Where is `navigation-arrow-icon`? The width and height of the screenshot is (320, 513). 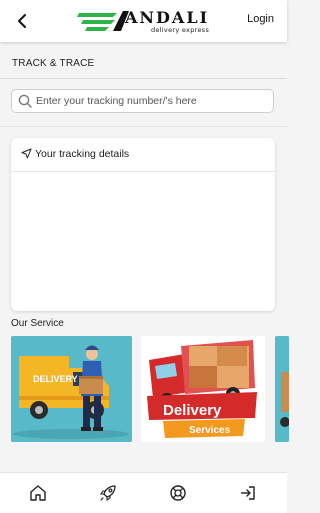
navigation-arrow-icon is located at coordinates (26, 153).